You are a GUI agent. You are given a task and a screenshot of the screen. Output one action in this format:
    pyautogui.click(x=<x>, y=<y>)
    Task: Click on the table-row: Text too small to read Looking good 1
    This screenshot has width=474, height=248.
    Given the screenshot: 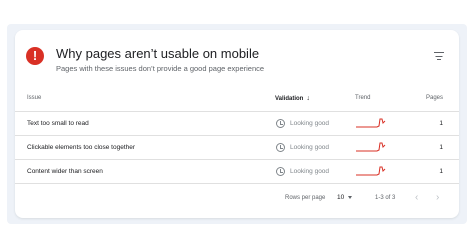 What is the action you would take?
    pyautogui.click(x=237, y=124)
    